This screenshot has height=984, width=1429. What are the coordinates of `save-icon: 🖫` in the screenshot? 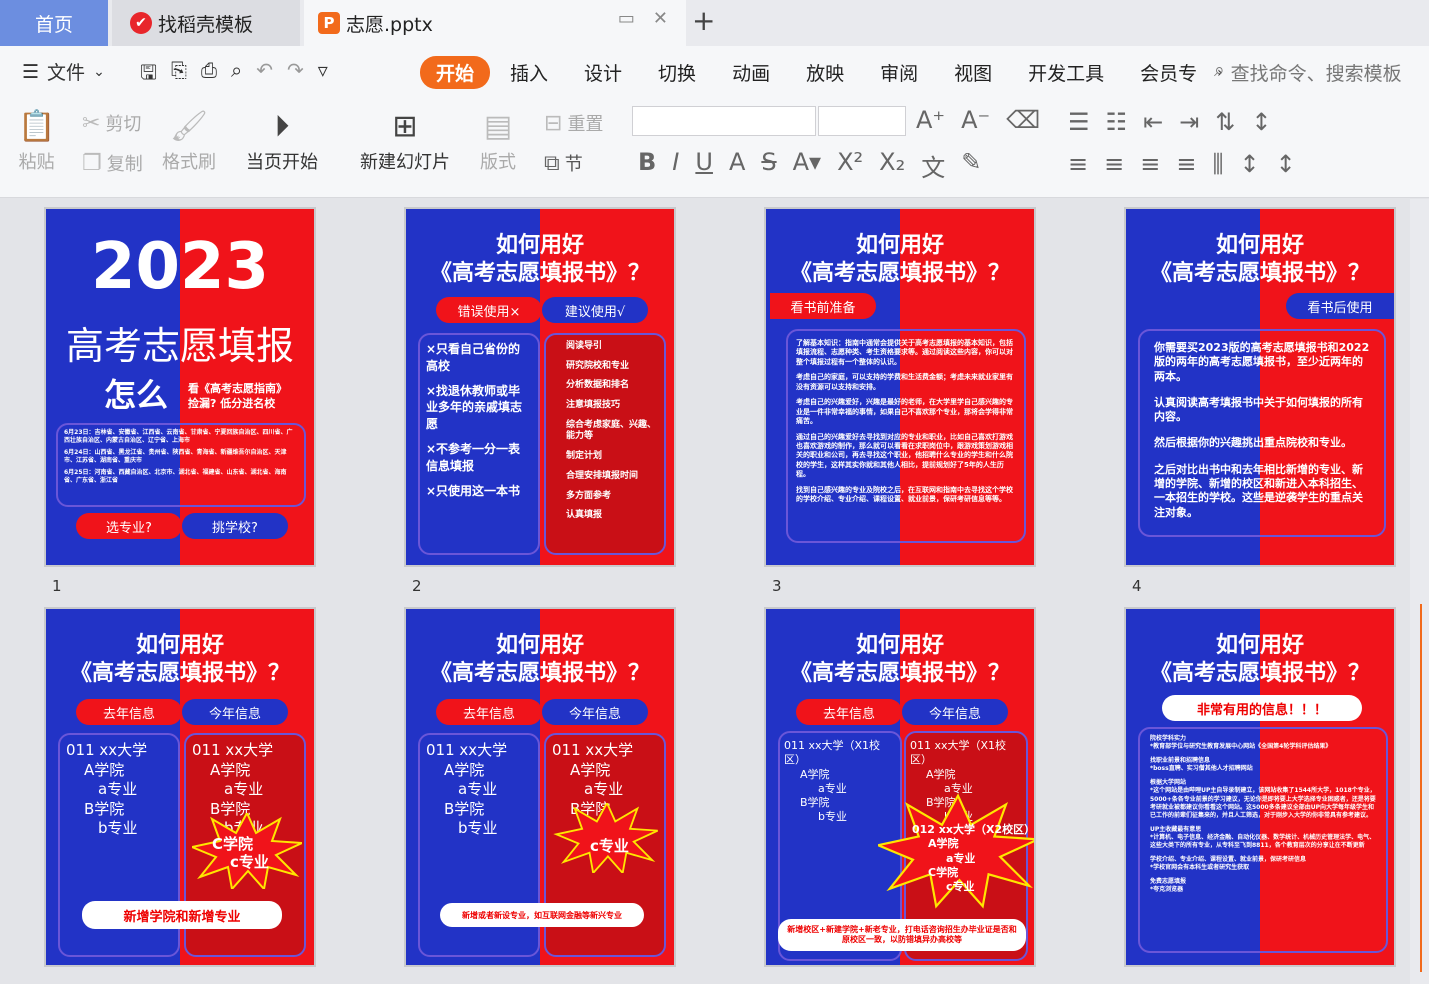 It's located at (148, 75).